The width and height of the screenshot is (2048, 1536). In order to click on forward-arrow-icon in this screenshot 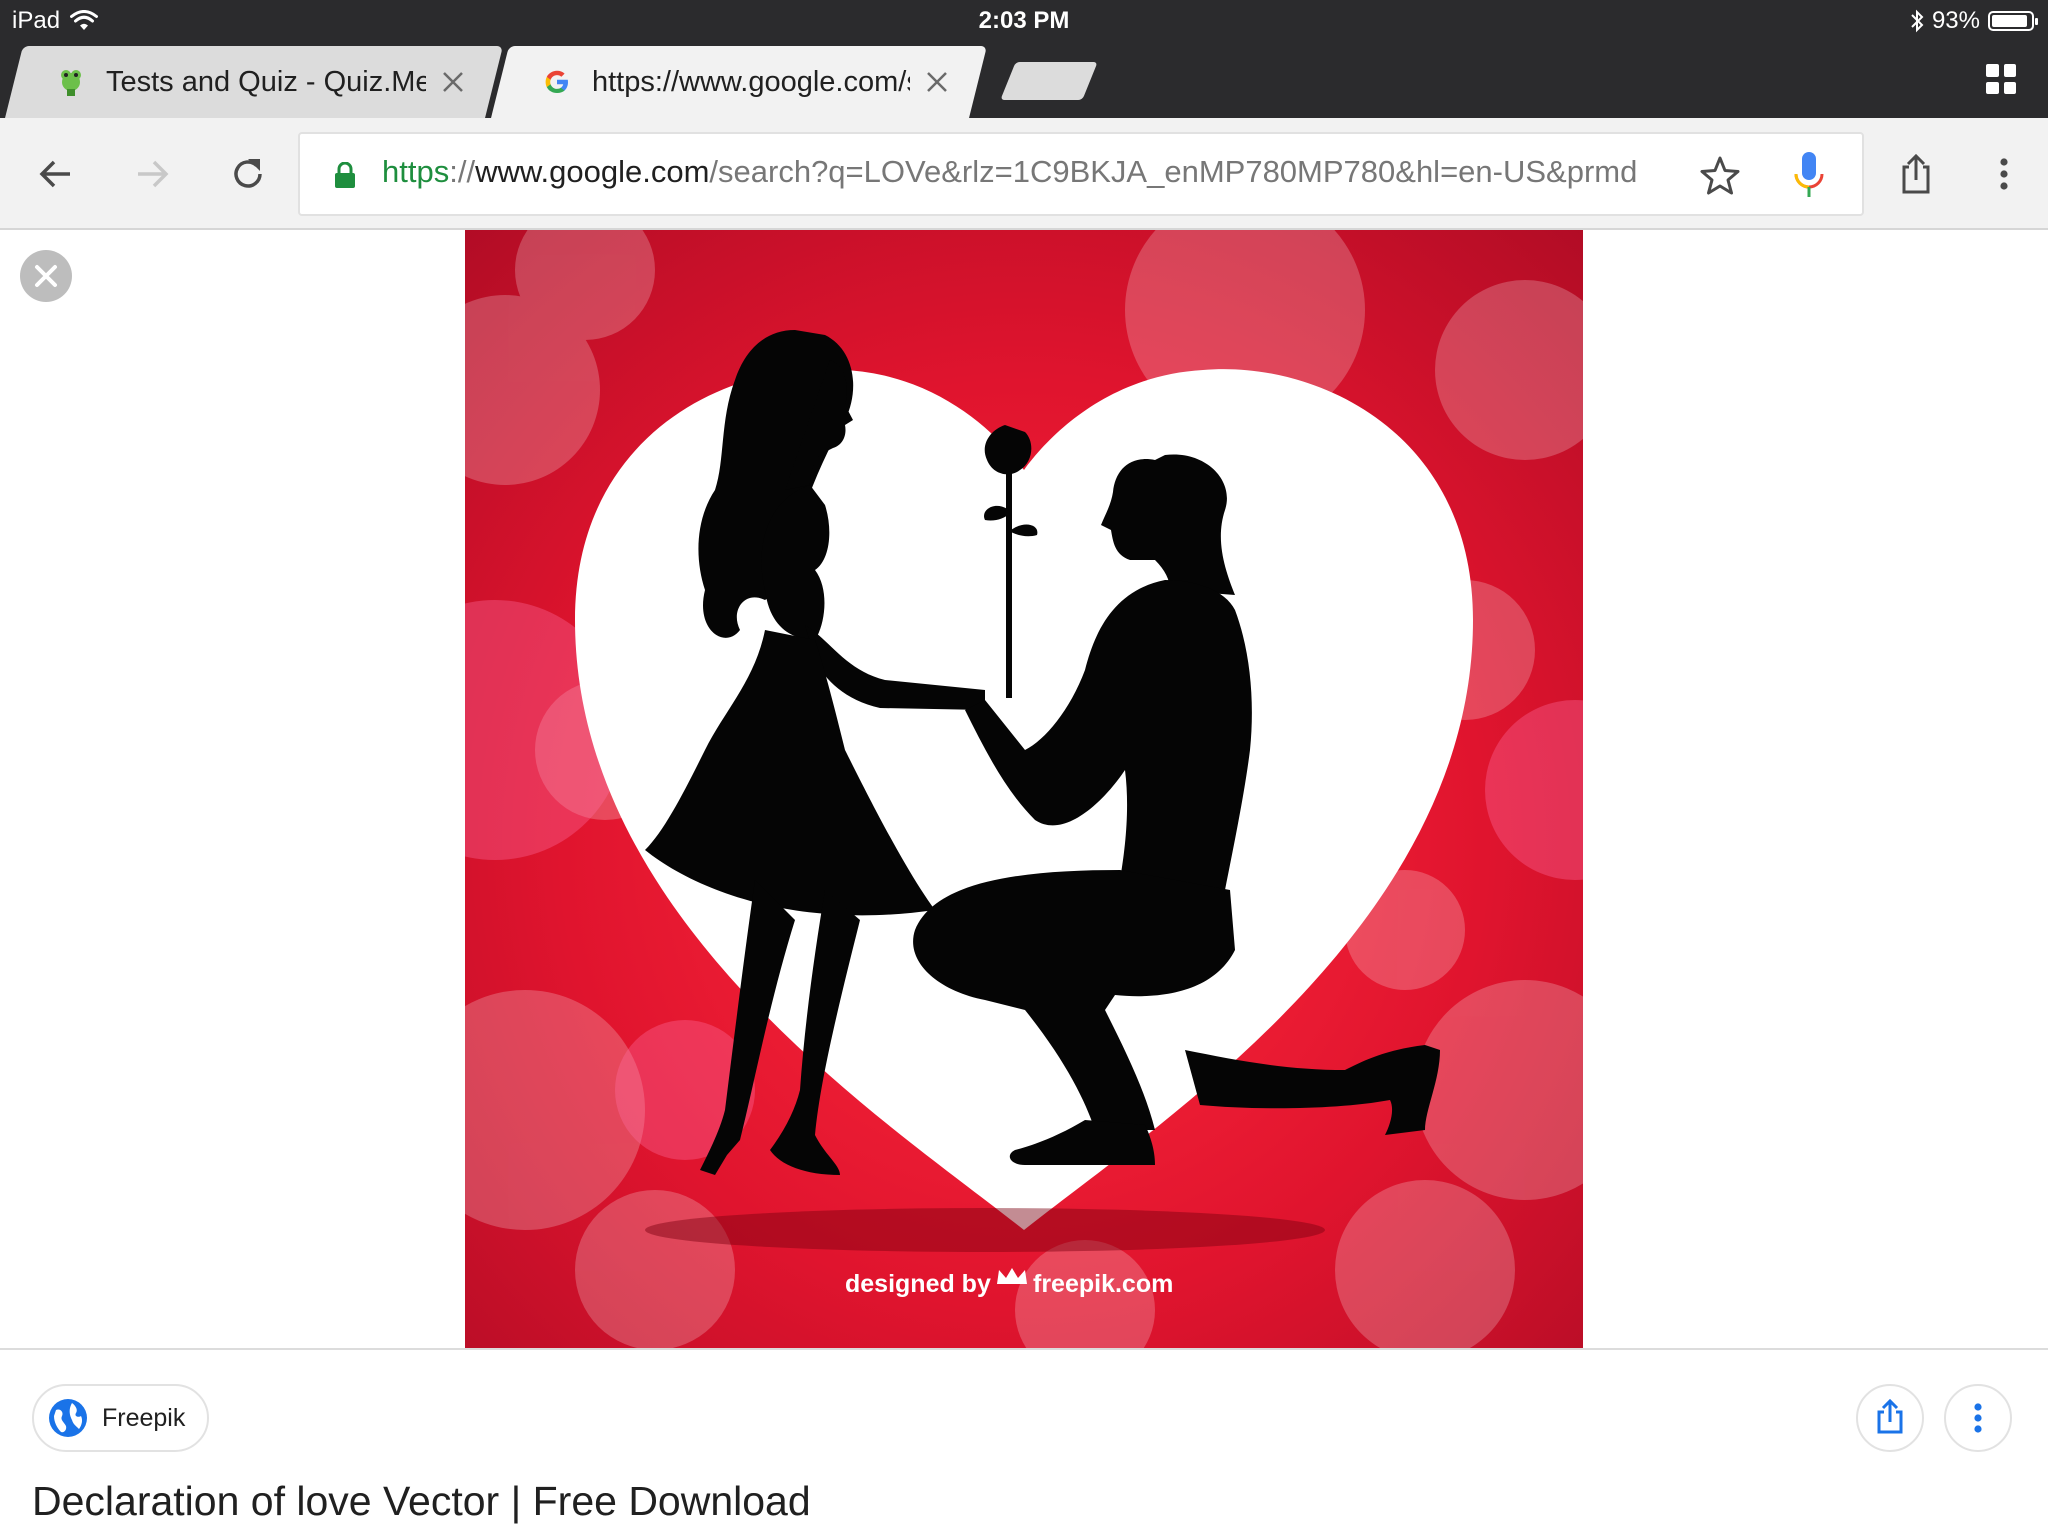, I will do `click(153, 174)`.